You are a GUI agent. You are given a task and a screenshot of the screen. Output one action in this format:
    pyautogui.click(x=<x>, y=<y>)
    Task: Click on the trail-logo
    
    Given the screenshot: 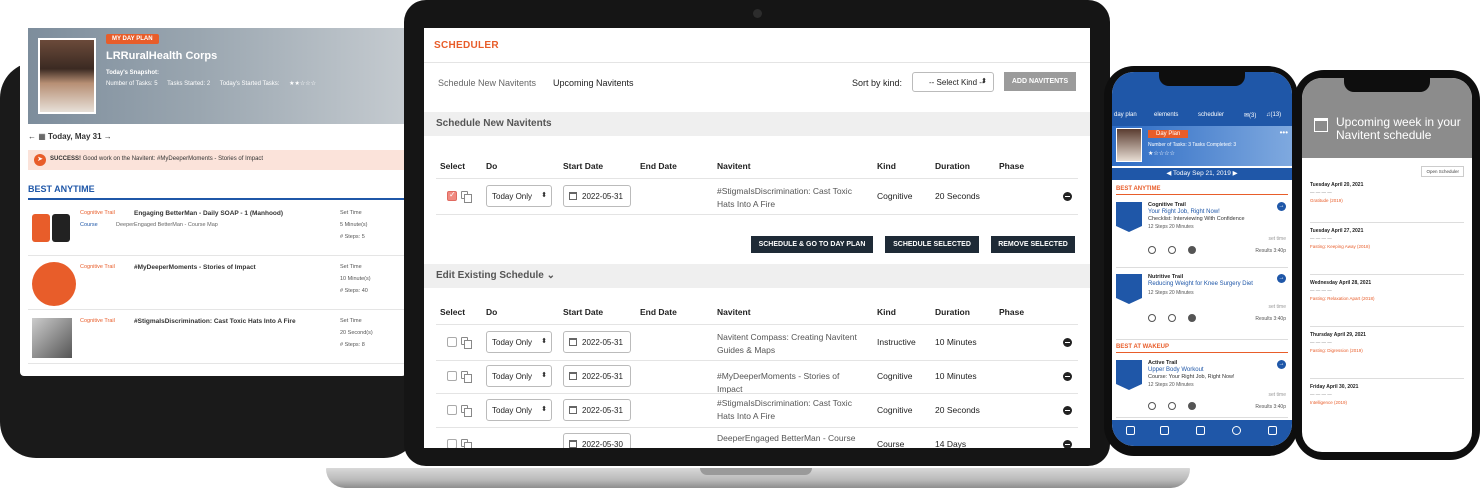 What is the action you would take?
    pyautogui.click(x=1129, y=289)
    